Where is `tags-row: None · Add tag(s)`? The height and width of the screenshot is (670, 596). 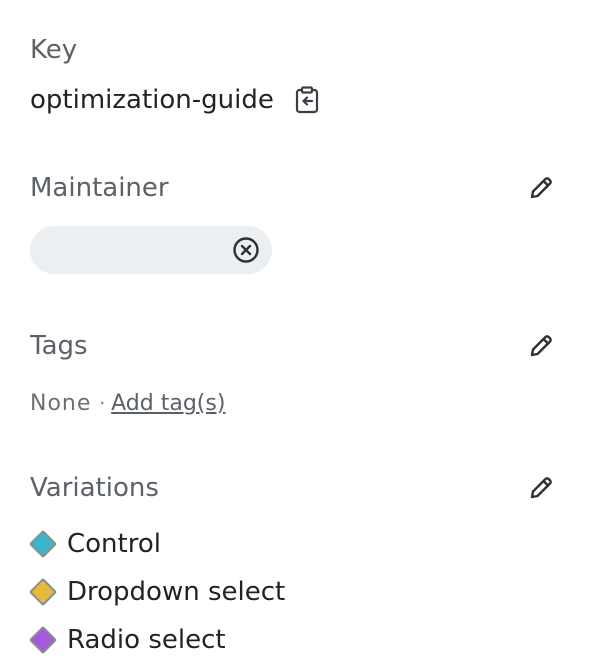 tags-row: None · Add tag(s) is located at coordinates (127, 404).